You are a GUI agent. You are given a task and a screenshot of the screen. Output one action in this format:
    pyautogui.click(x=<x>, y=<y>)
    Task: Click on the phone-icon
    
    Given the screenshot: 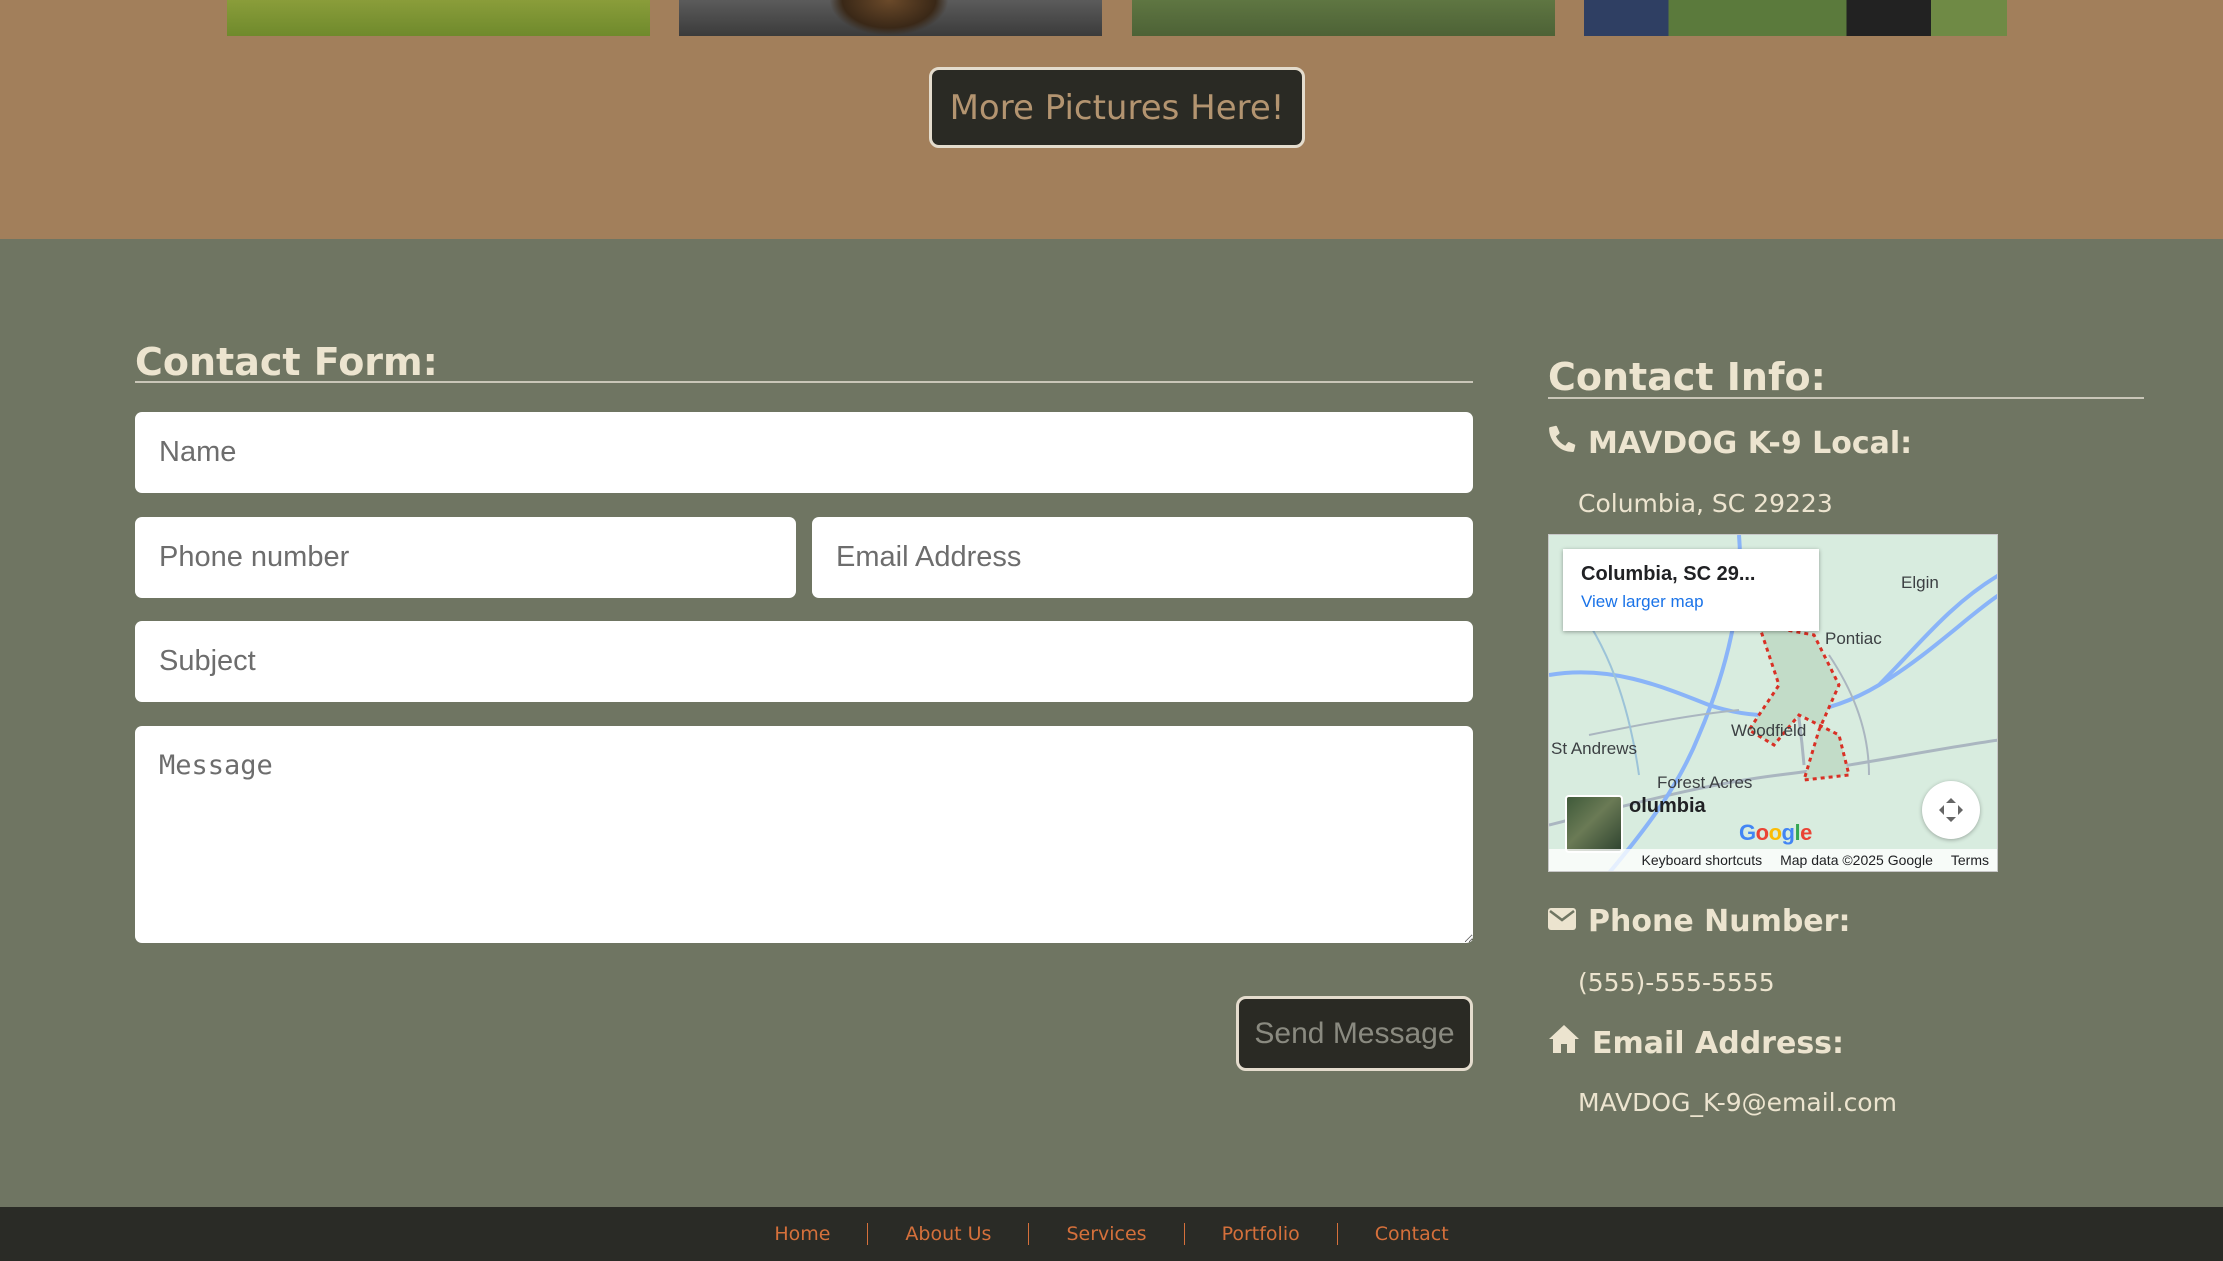 What is the action you would take?
    pyautogui.click(x=1562, y=443)
    